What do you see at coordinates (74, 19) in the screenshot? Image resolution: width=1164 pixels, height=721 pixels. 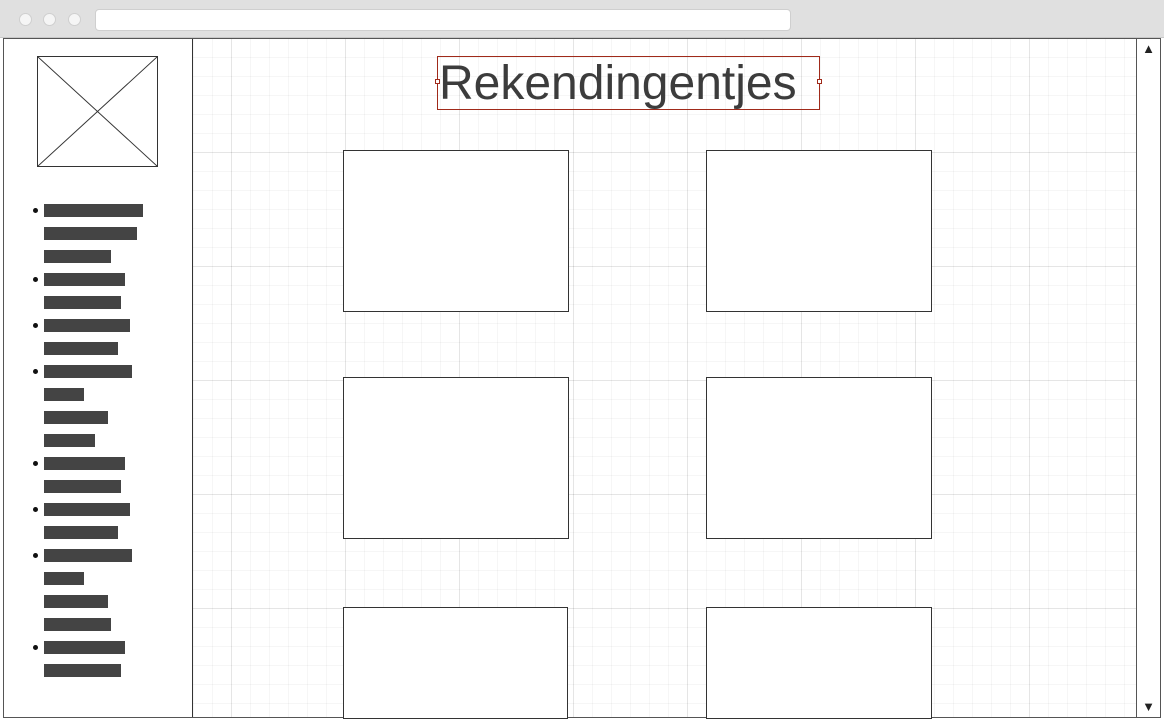 I see `maximize-window-button` at bounding box center [74, 19].